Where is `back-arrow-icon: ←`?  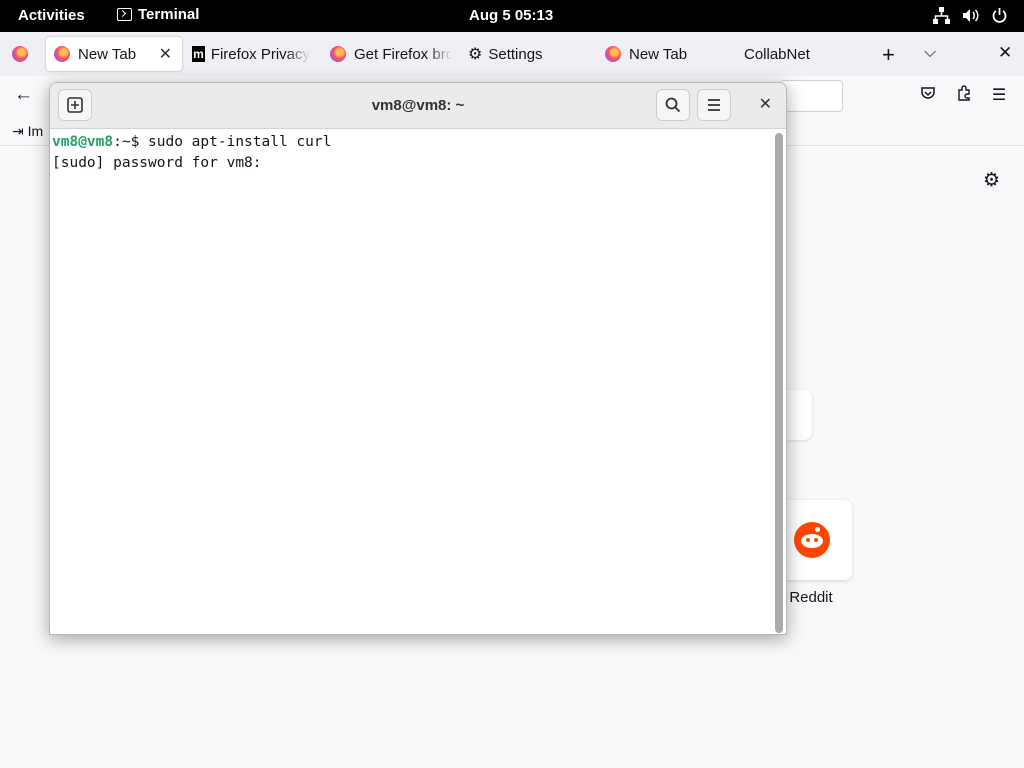
back-arrow-icon: ← is located at coordinates (23, 95).